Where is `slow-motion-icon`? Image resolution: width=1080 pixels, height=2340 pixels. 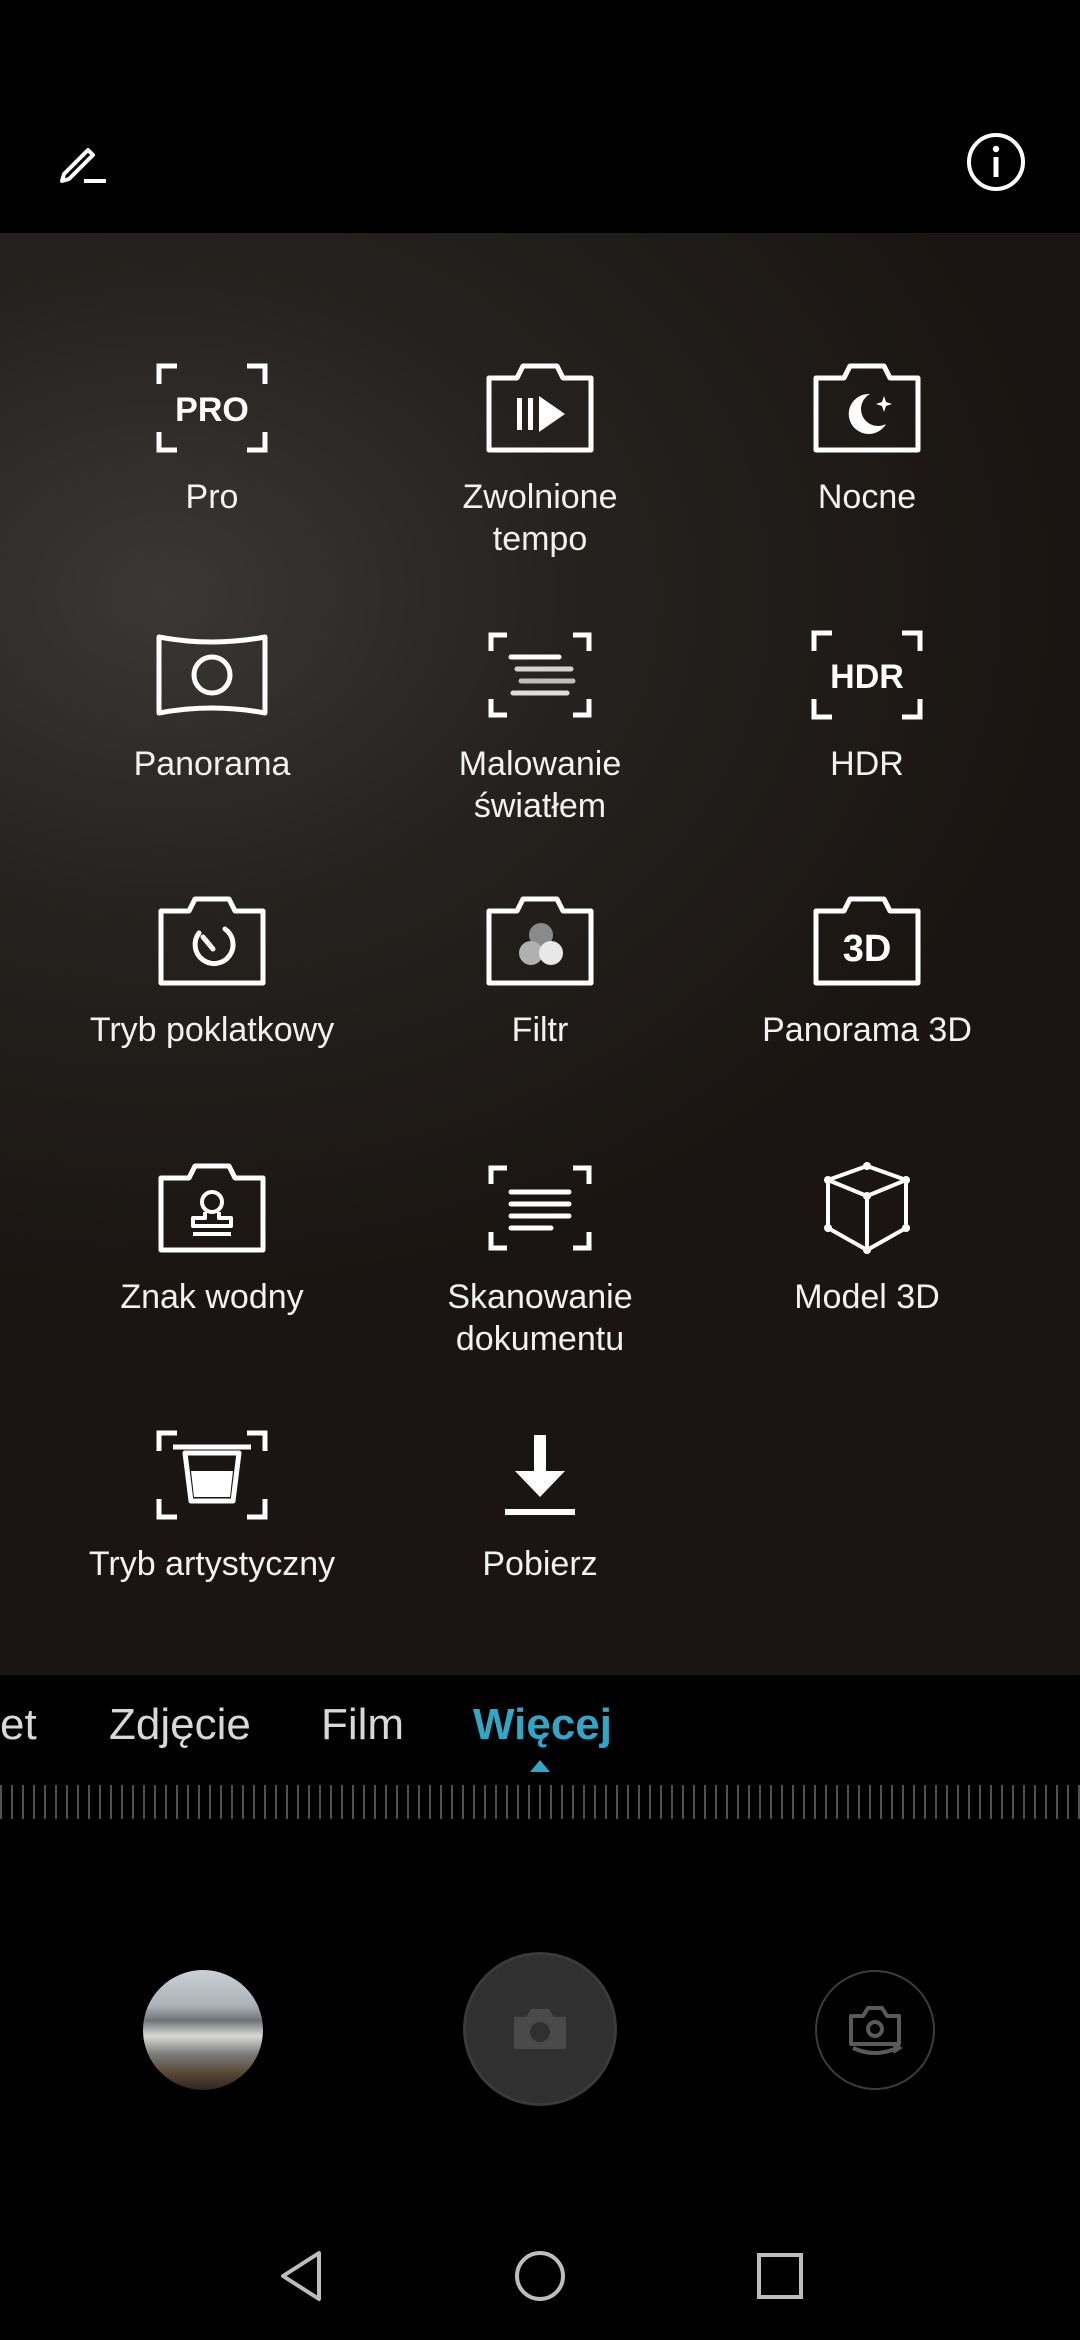 slow-motion-icon is located at coordinates (540, 408).